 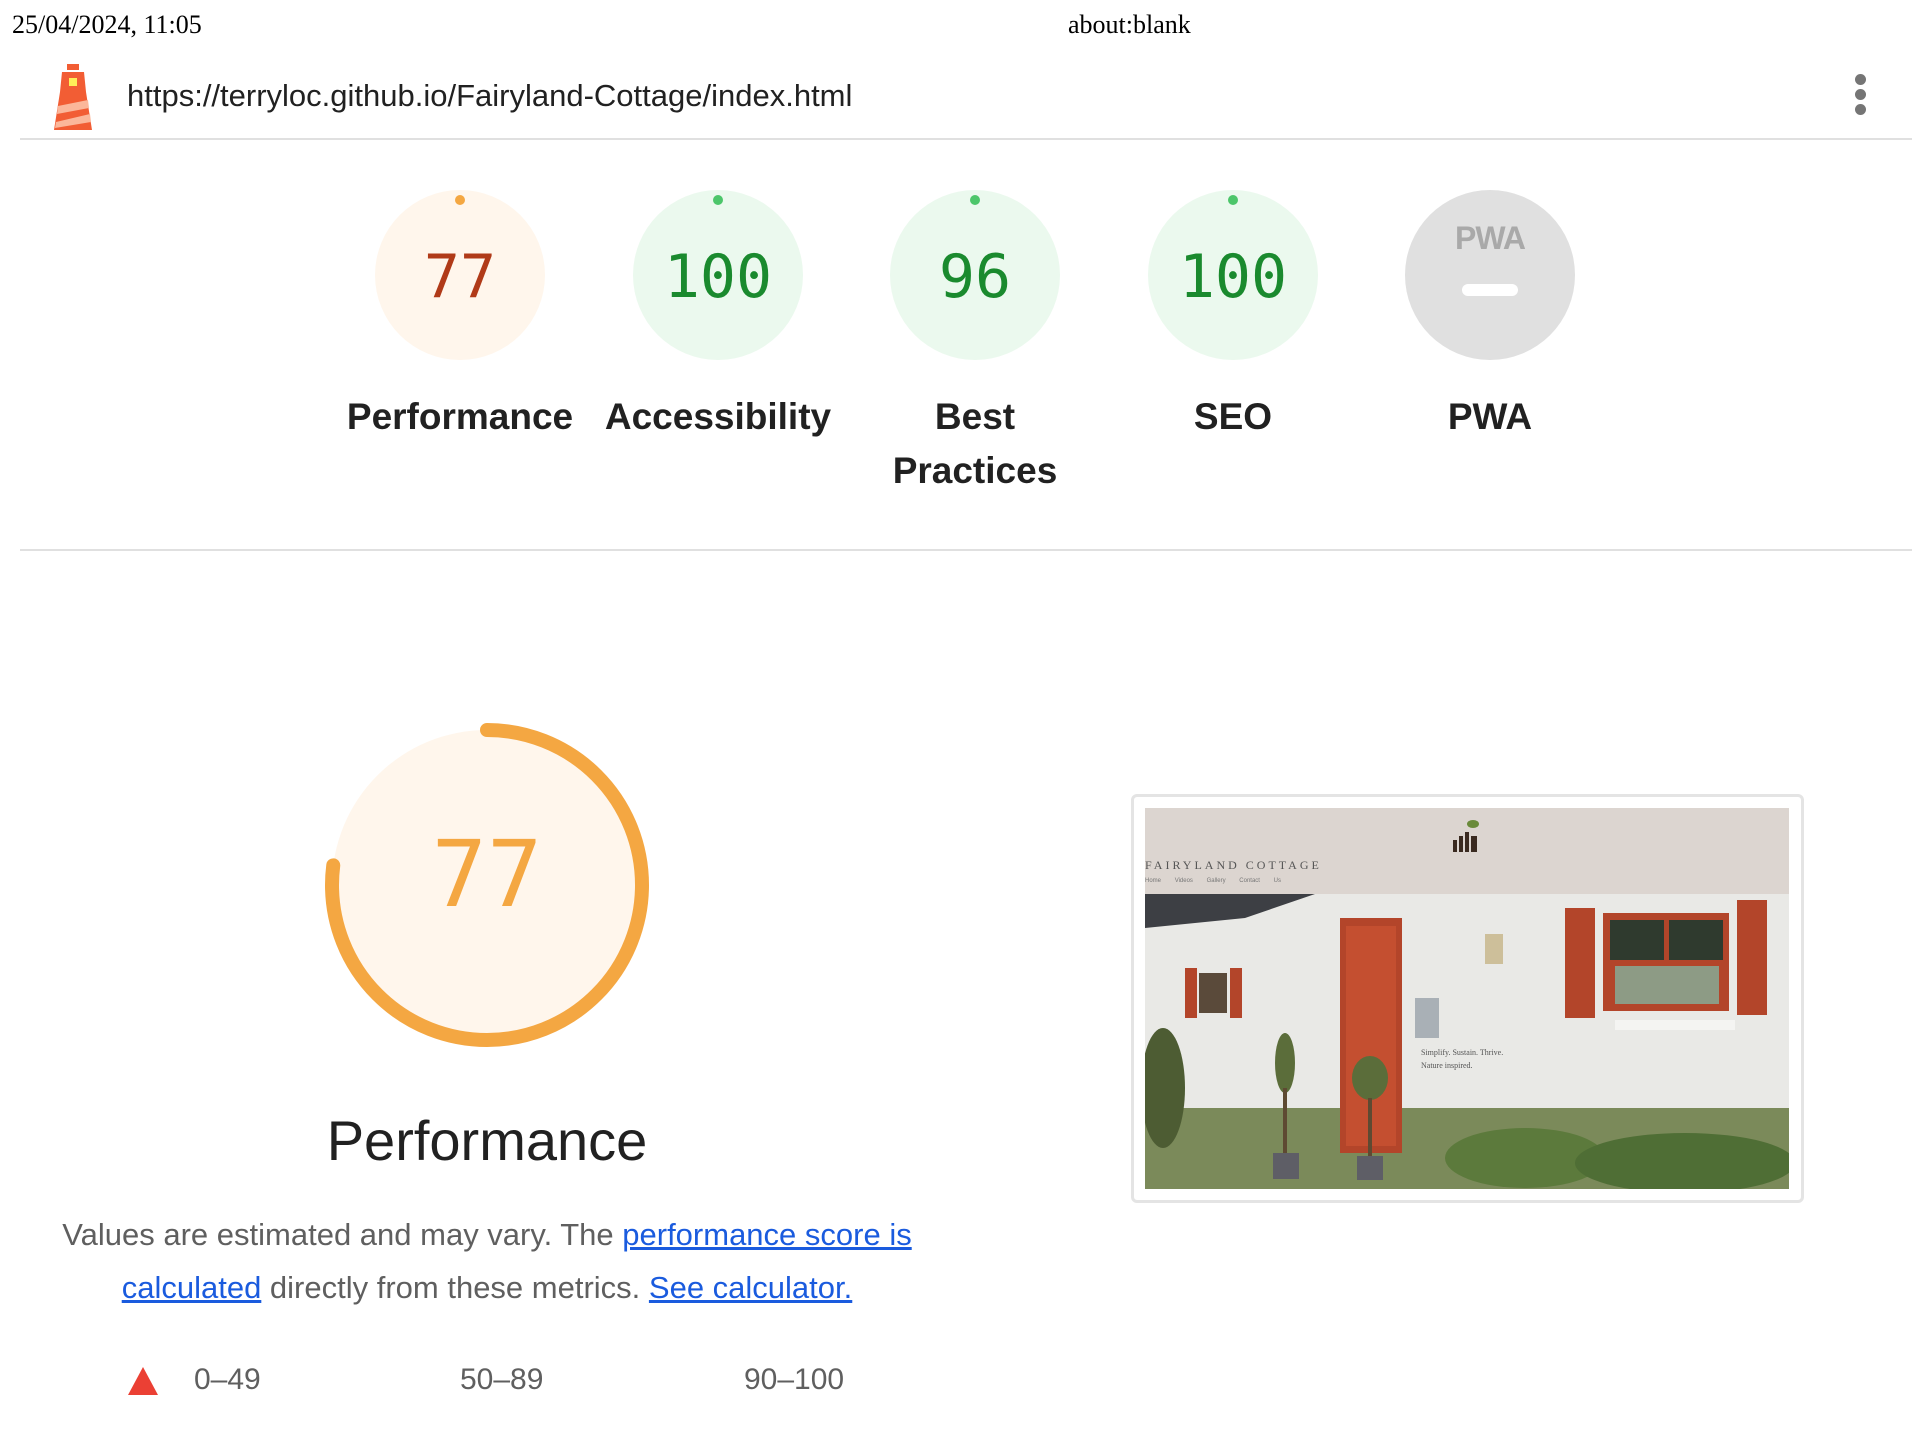 I want to click on gauge-best-practices: 96 Best Practices, so click(x=975, y=344).